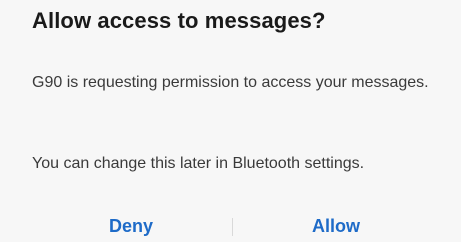 The height and width of the screenshot is (242, 461). I want to click on dialog-actions: Deny Allow, so click(230, 227).